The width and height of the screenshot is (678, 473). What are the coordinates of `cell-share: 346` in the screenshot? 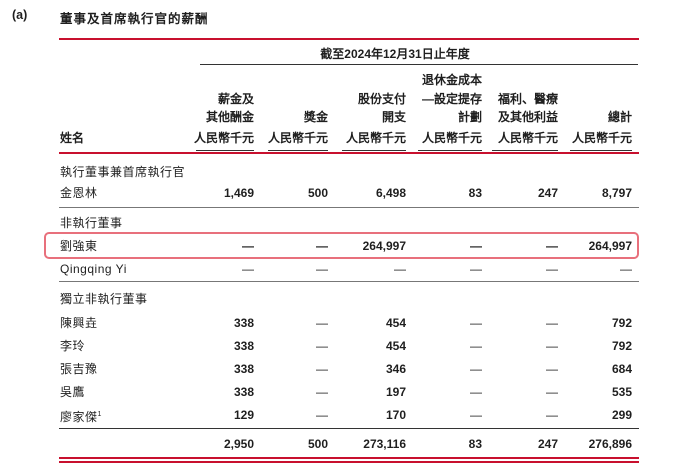 It's located at (395, 369).